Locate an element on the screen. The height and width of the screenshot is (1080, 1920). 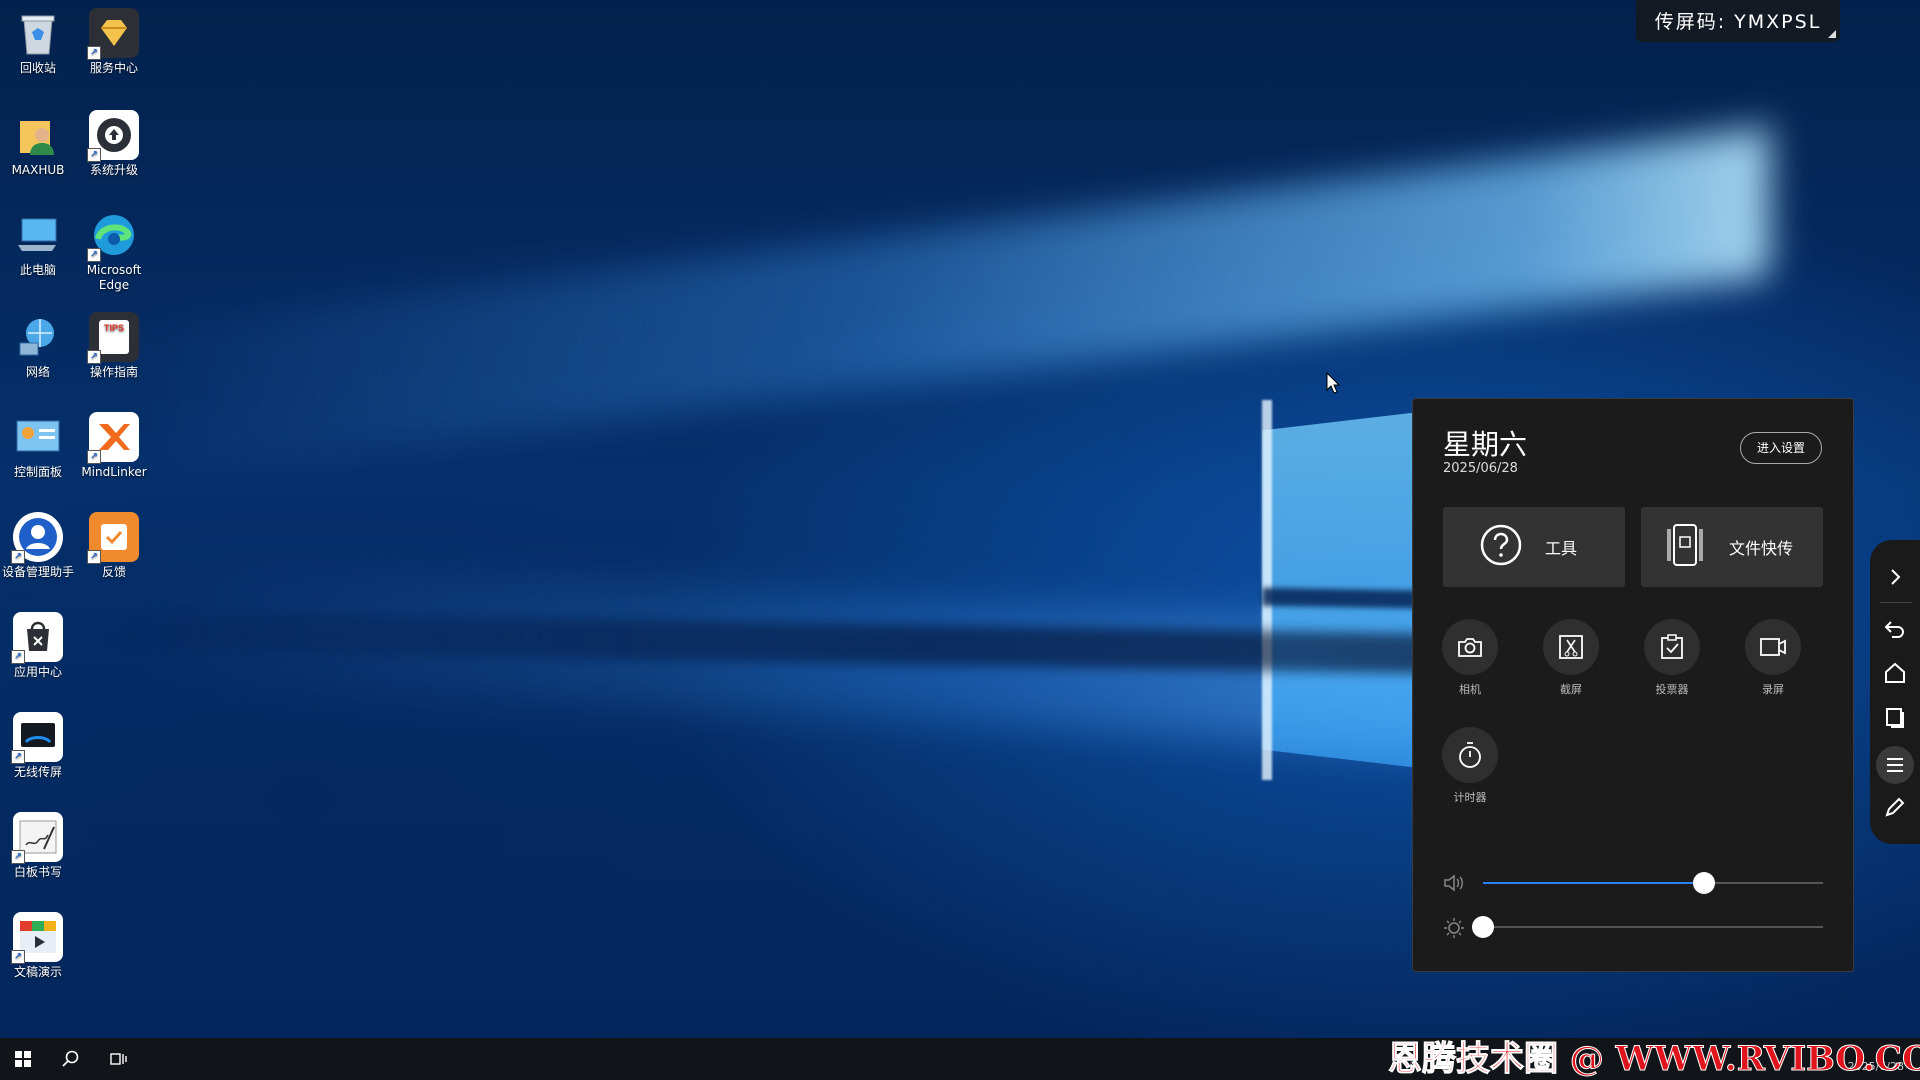
file-transfer-icon is located at coordinates (1685, 547).